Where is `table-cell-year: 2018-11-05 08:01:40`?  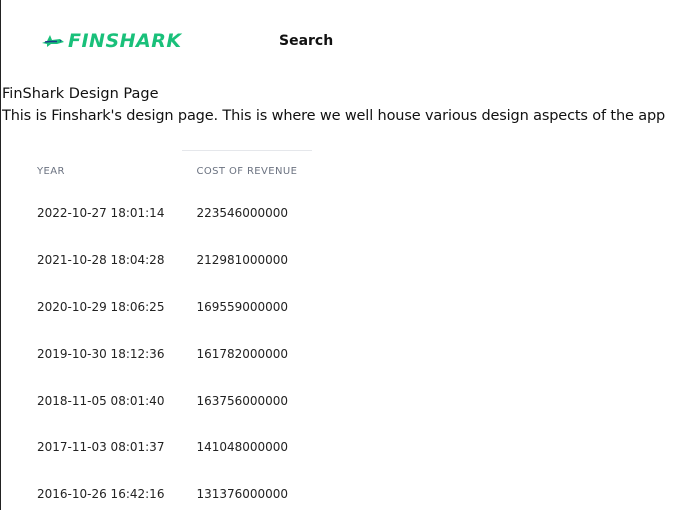
table-cell-year: 2018-11-05 08:01:40 is located at coordinates (101, 400).